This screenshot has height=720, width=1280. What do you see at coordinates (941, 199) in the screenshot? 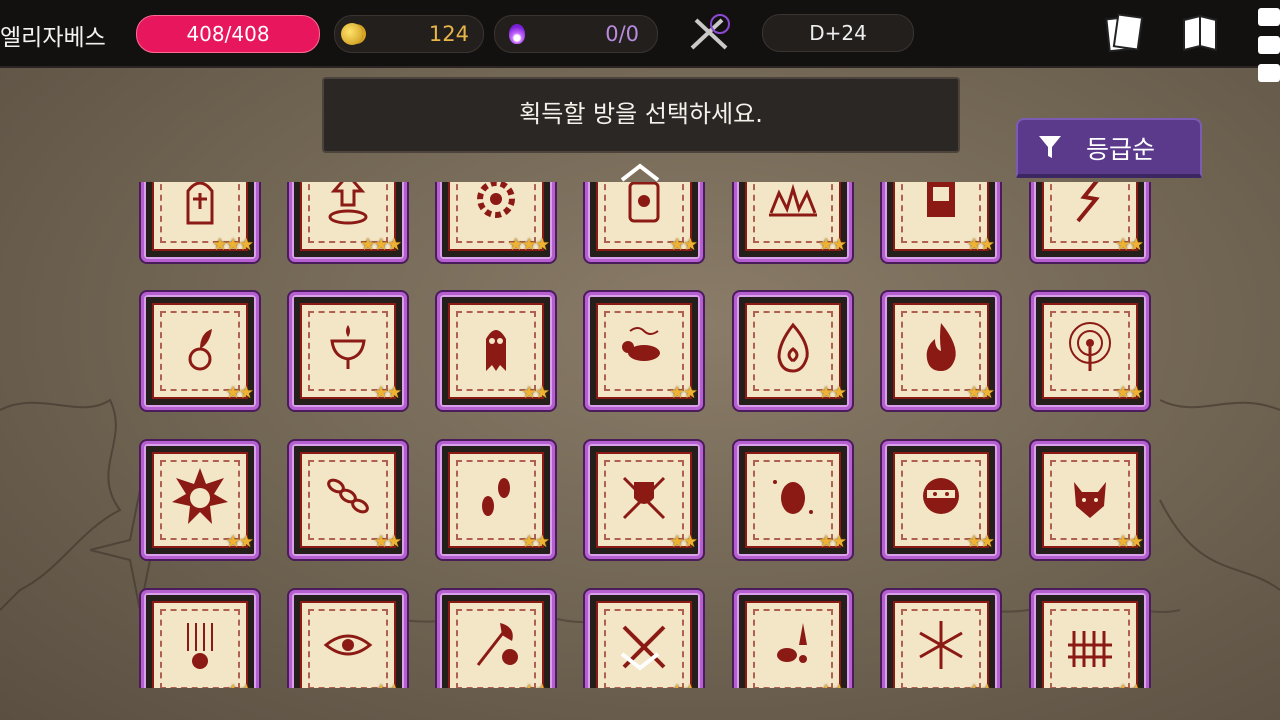
I see `banner-icon` at bounding box center [941, 199].